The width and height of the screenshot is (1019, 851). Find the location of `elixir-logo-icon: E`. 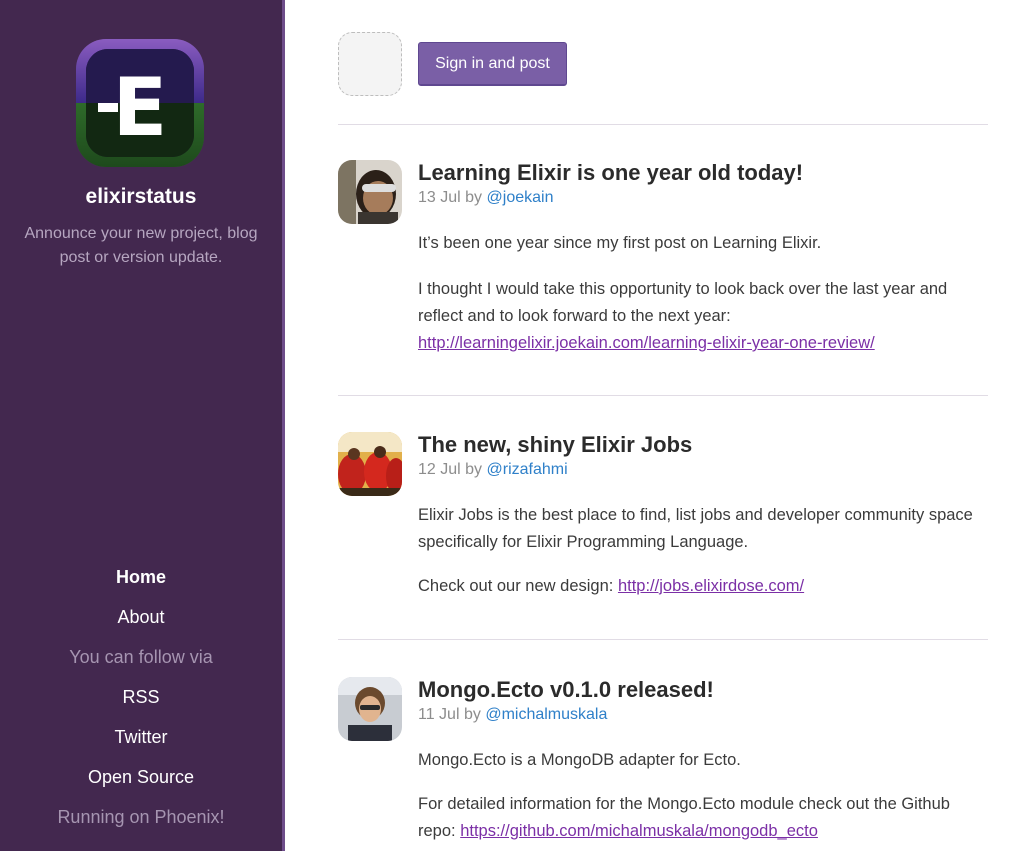

elixir-logo-icon: E is located at coordinates (140, 103).